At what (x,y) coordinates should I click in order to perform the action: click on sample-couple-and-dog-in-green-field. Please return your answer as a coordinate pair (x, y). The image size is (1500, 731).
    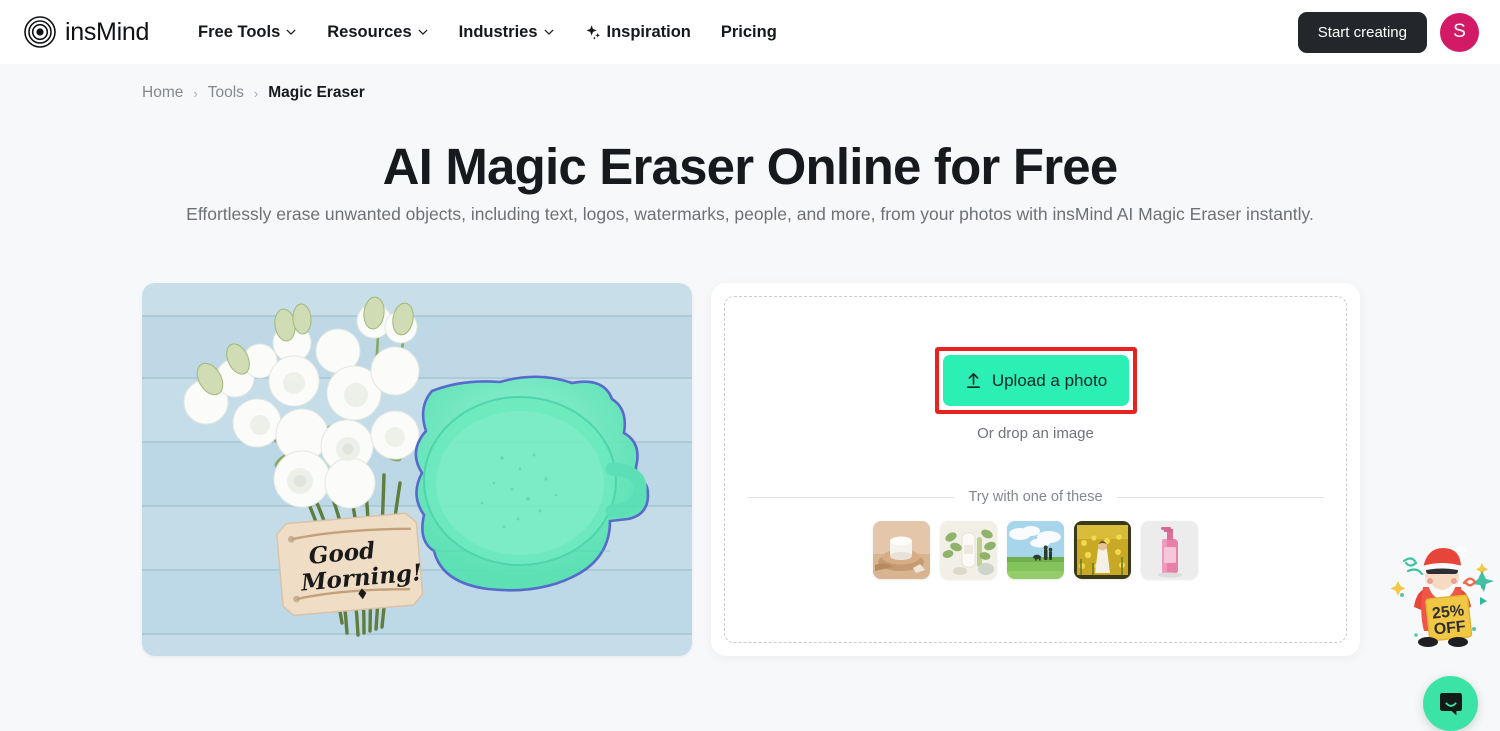
    Looking at the image, I should click on (1035, 550).